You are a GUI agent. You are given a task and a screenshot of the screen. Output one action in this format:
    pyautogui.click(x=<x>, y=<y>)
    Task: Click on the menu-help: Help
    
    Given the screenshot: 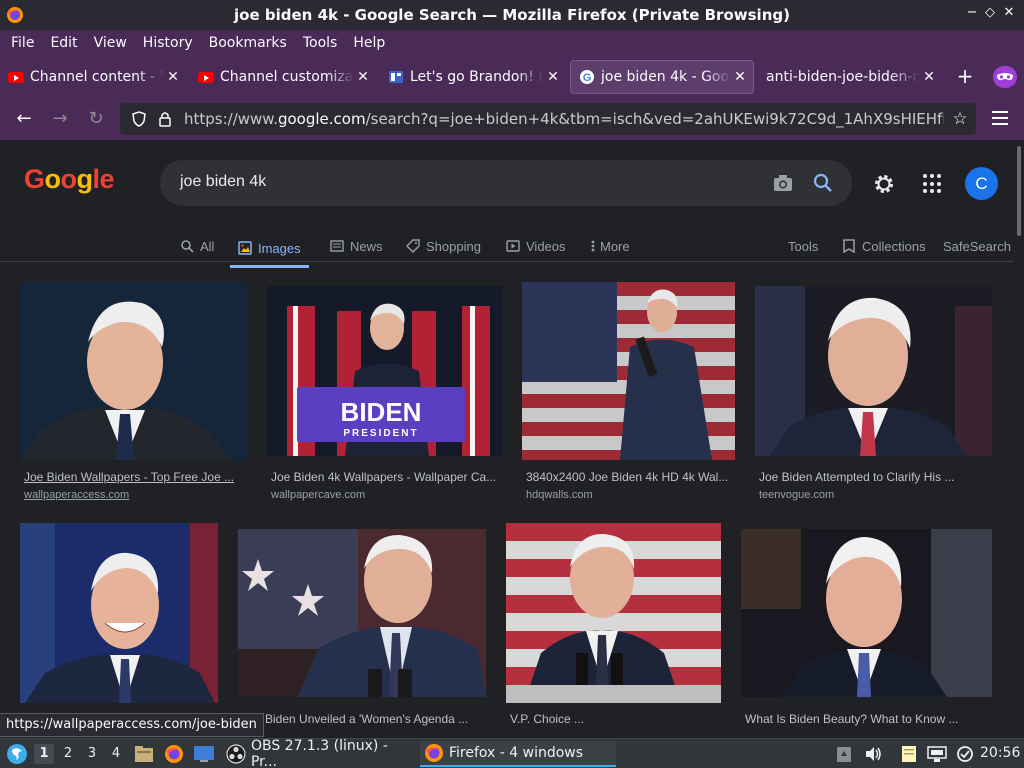 What is the action you would take?
    pyautogui.click(x=369, y=43)
    